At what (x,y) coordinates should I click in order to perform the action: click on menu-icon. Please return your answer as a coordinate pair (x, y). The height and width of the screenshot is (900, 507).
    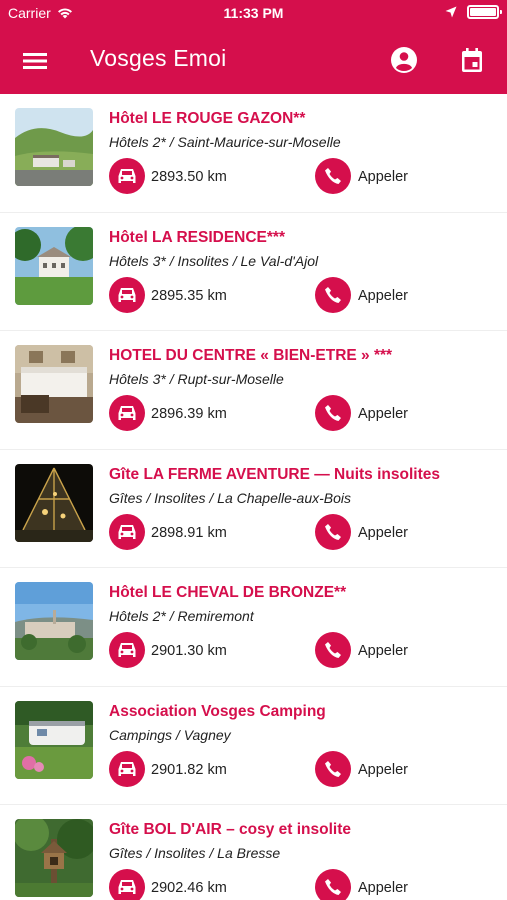
    Looking at the image, I should click on (35, 61).